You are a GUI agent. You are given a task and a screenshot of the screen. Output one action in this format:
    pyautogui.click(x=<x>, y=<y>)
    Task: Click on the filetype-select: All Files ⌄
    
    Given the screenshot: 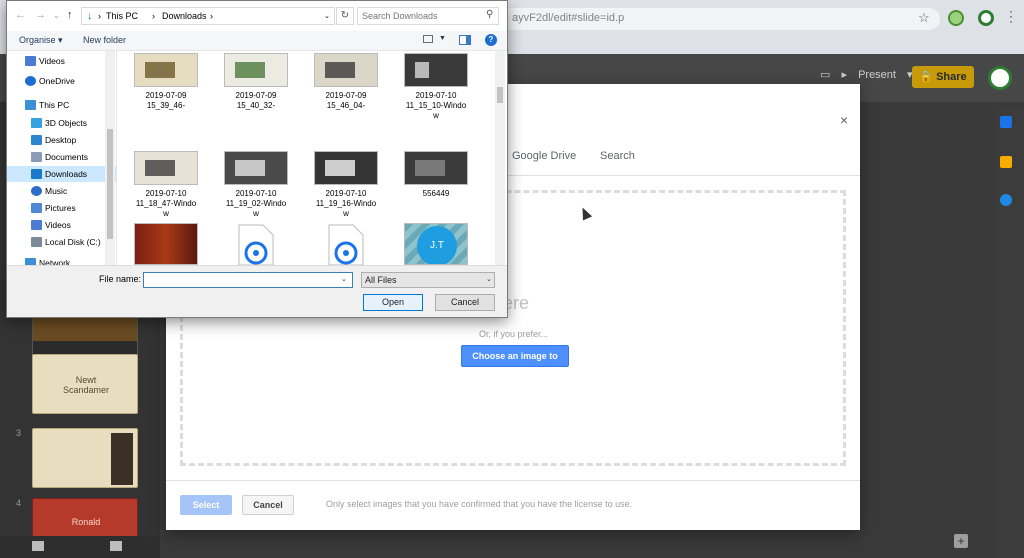 What is the action you would take?
    pyautogui.click(x=428, y=280)
    